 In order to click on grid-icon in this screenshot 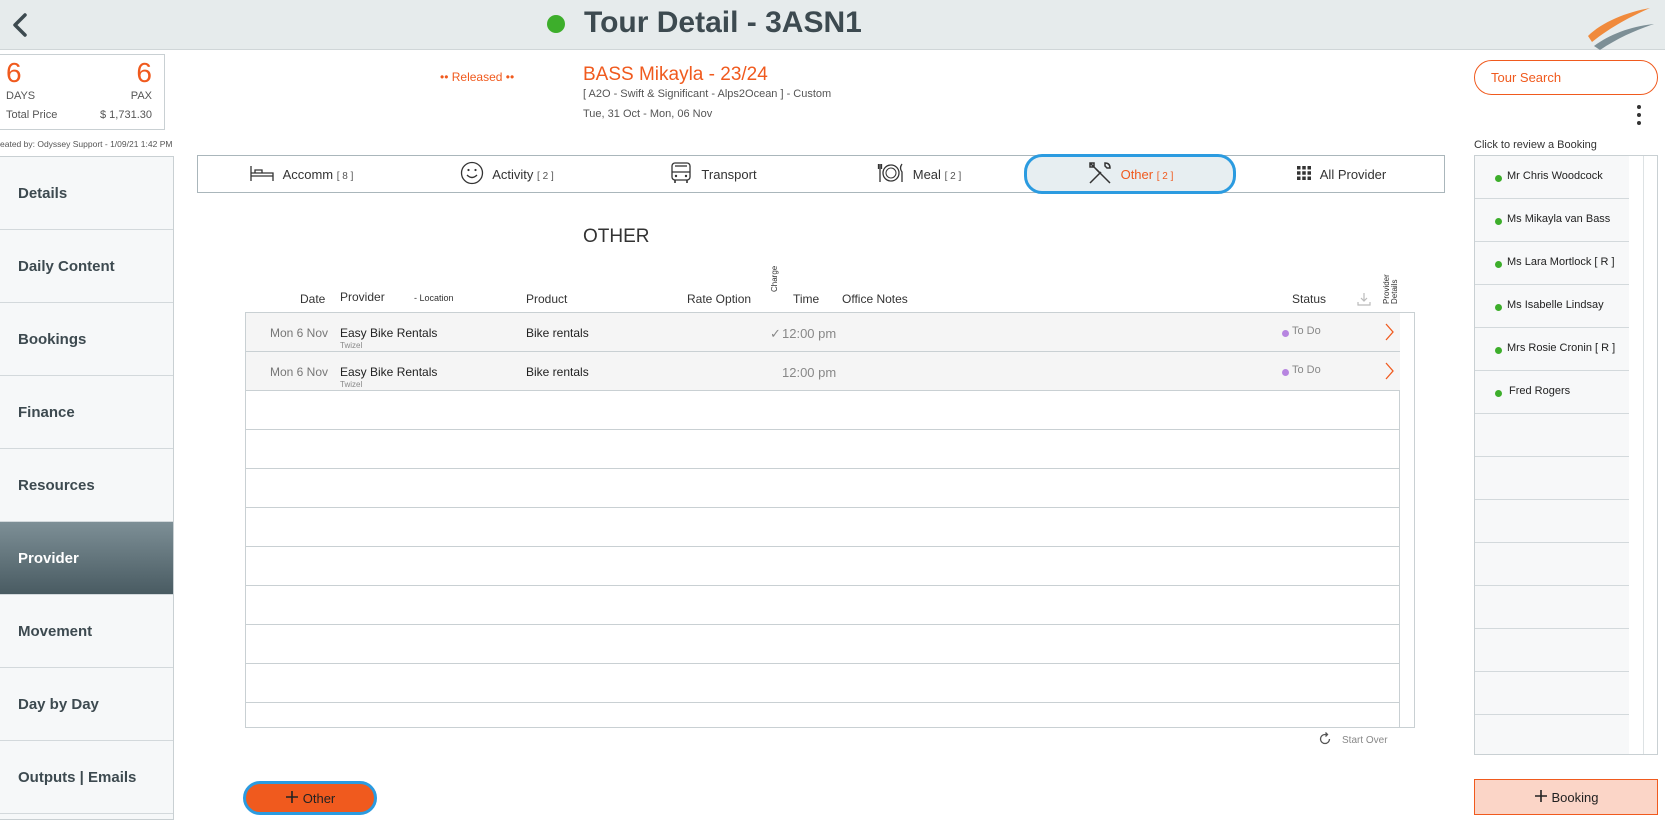, I will do `click(1304, 174)`.